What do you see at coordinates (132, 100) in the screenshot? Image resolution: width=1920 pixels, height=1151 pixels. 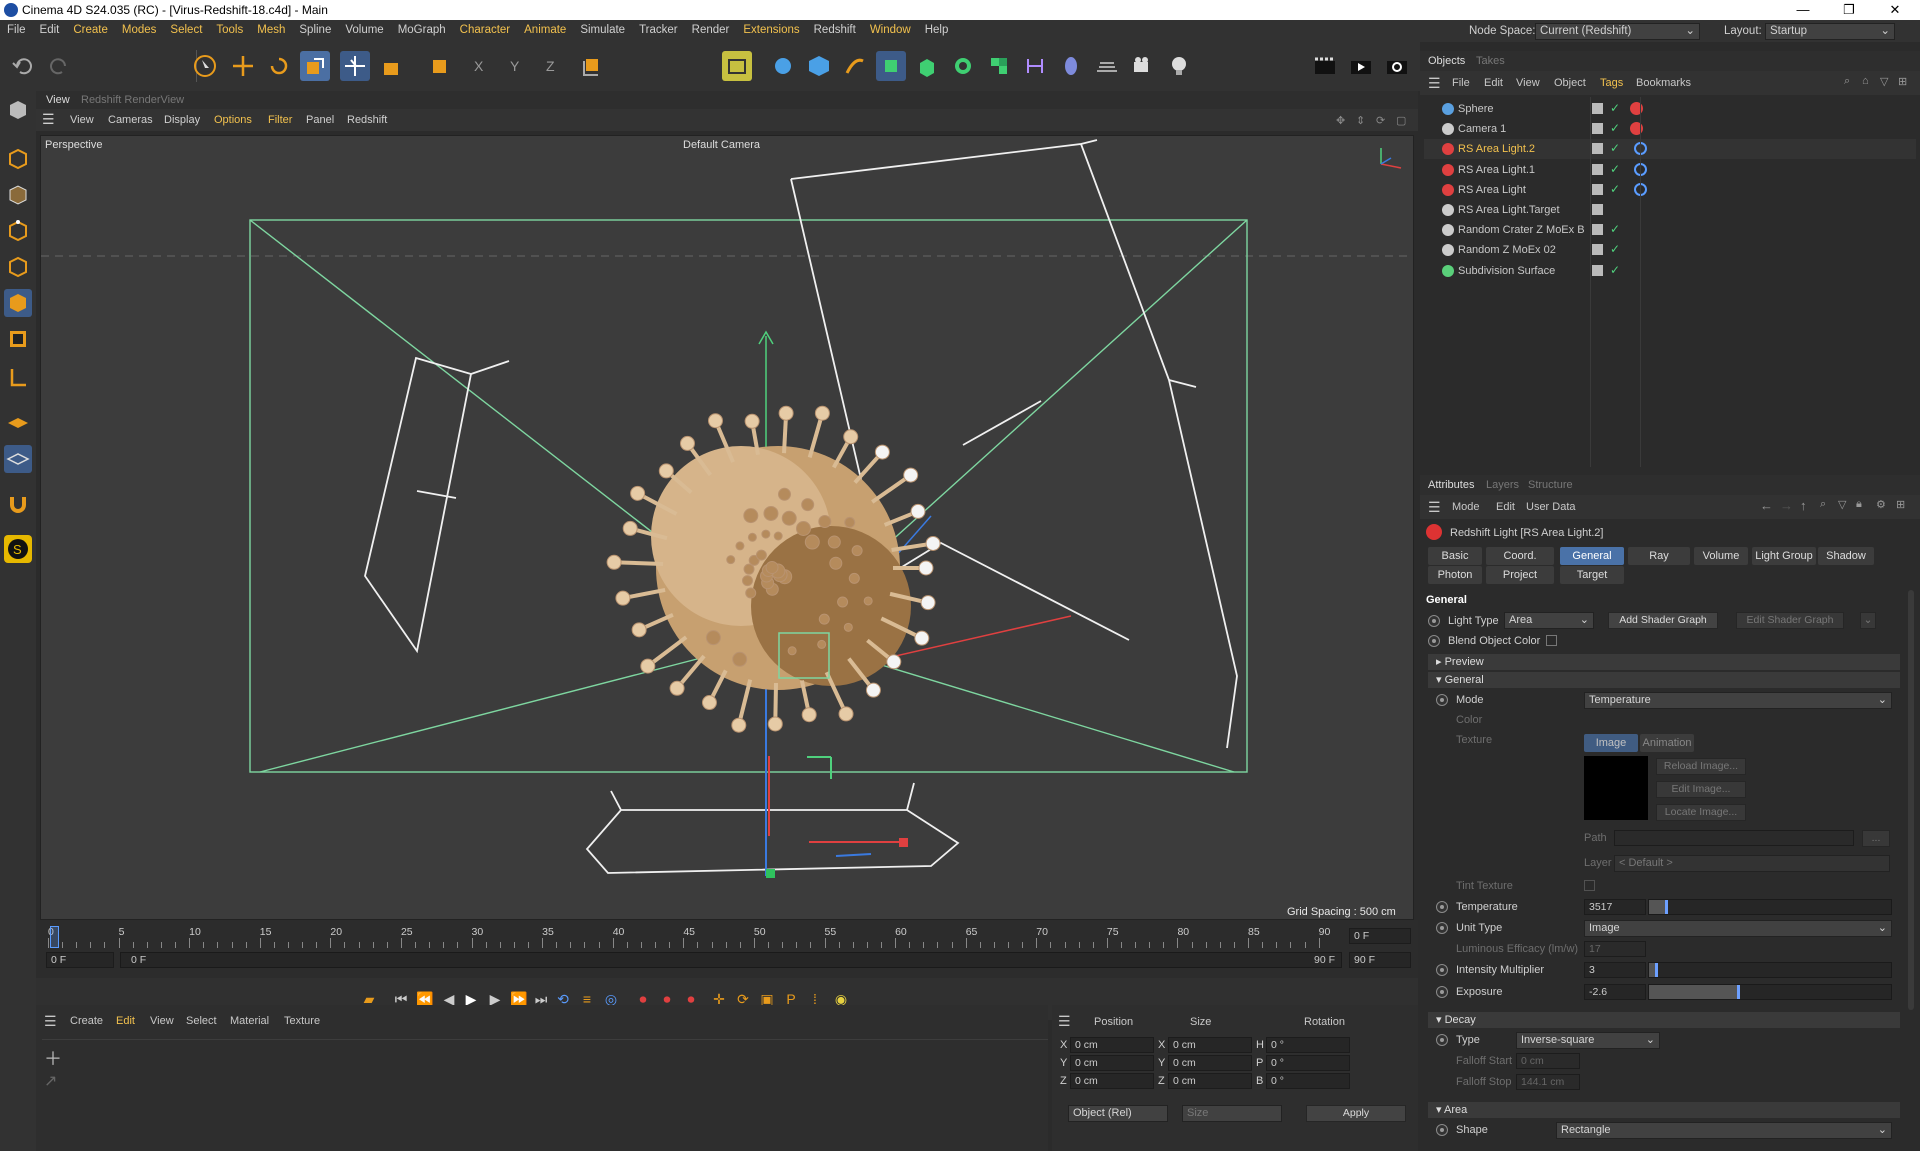 I see `tab-redshift-renderview: Redshift RenderView` at bounding box center [132, 100].